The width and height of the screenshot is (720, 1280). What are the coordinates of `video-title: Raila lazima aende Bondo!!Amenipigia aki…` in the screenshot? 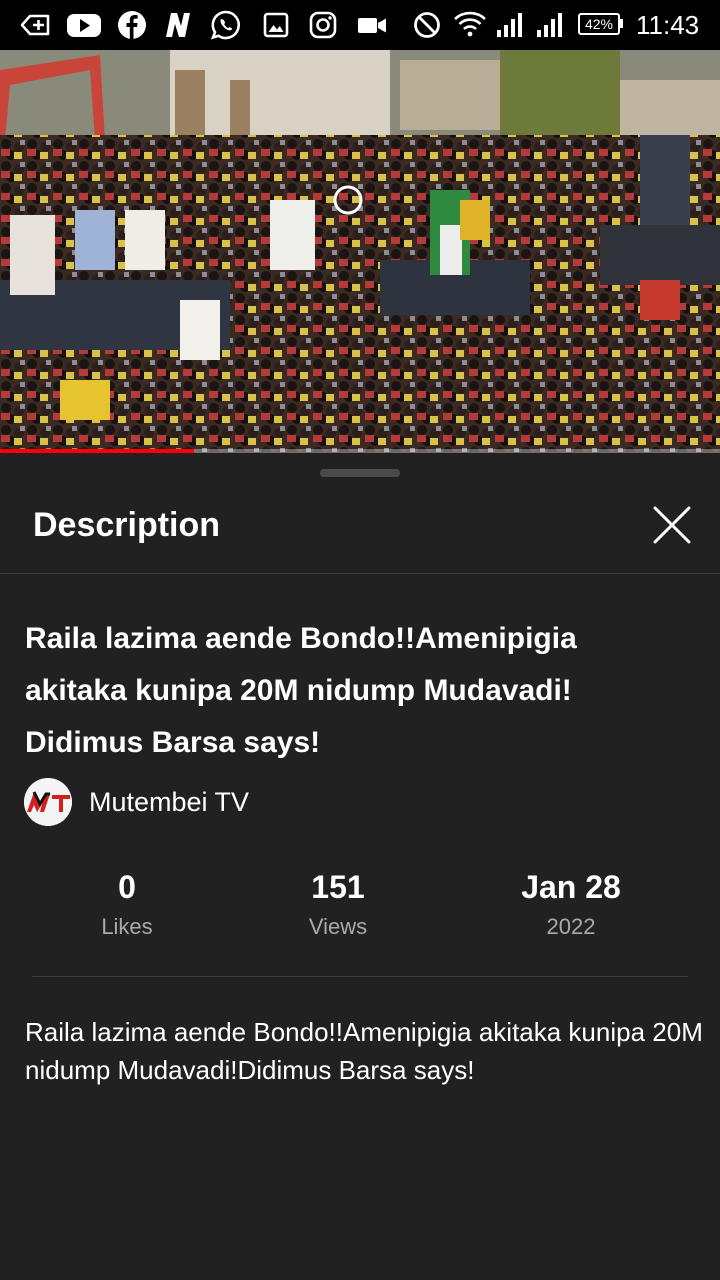 It's located at (301, 690).